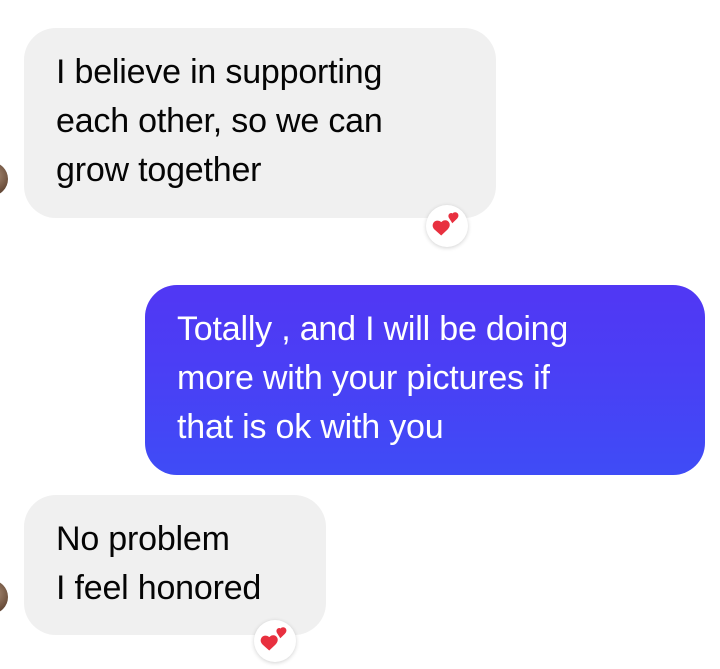 This screenshot has height=669, width=720. I want to click on message-text-line: I feel honored, so click(159, 588).